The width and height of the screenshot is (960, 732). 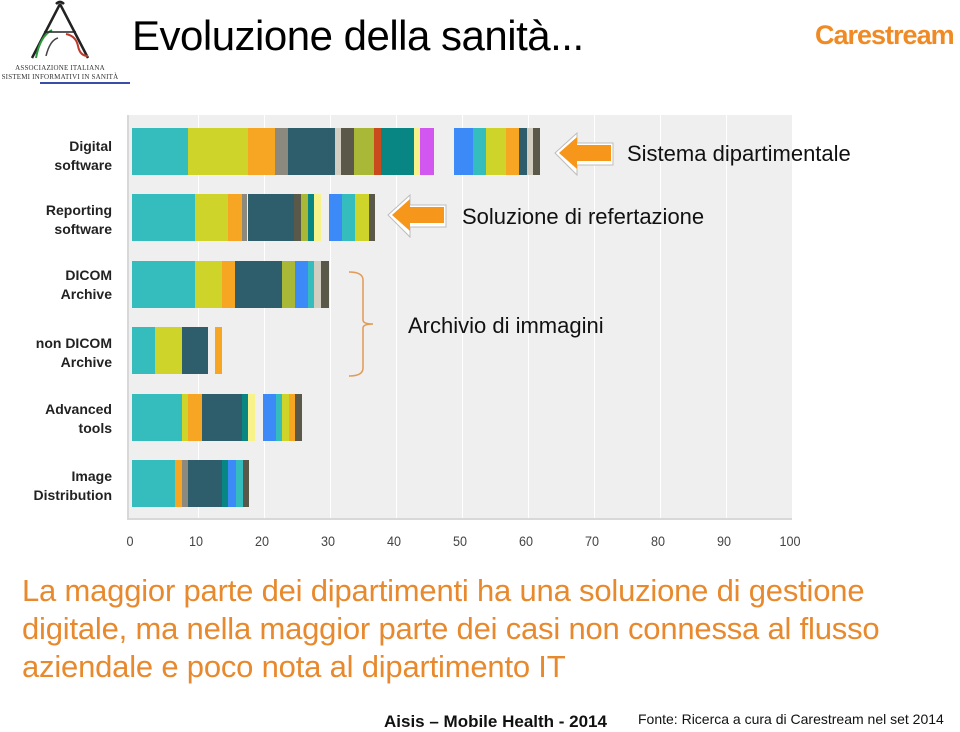 I want to click on x-tick-label: 70, so click(x=592, y=541).